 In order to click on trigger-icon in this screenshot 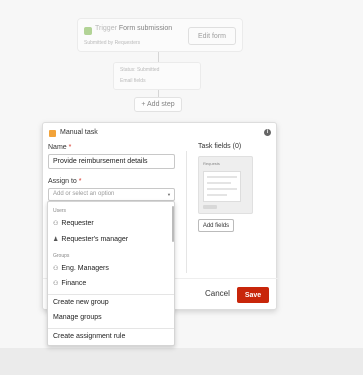, I will do `click(88, 31)`.